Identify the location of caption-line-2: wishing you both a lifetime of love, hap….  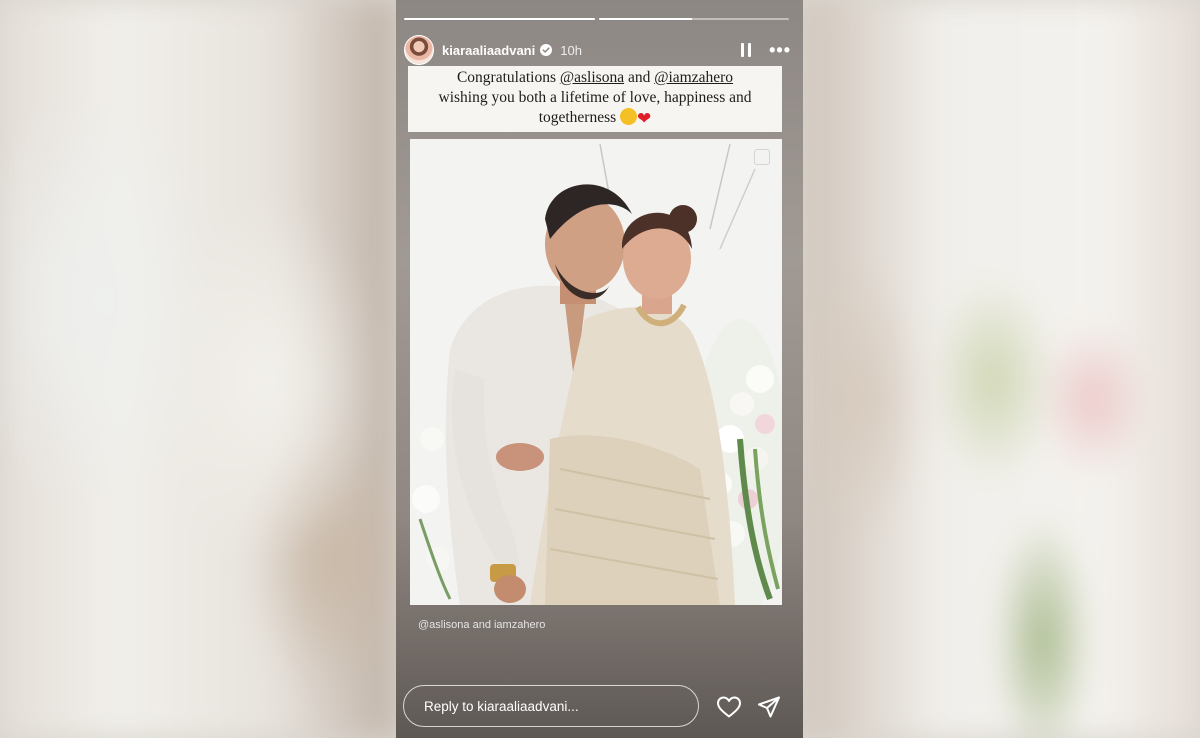
(595, 97).